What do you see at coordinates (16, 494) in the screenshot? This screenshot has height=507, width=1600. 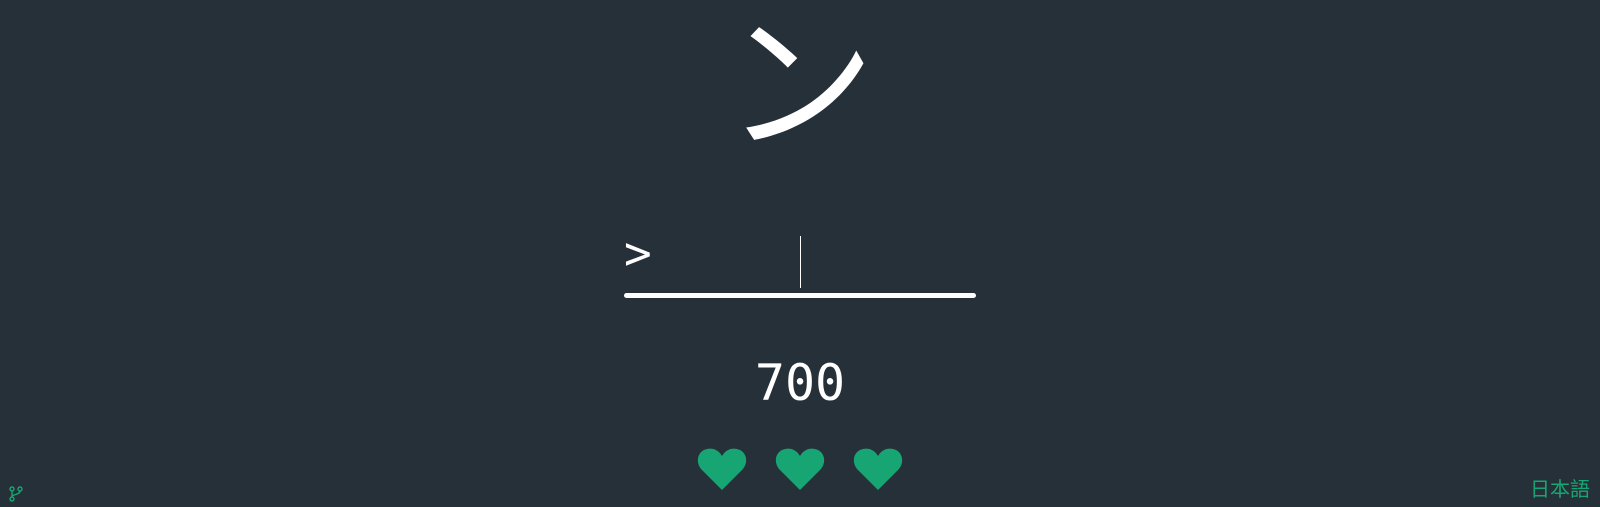 I see `git-branch-icon` at bounding box center [16, 494].